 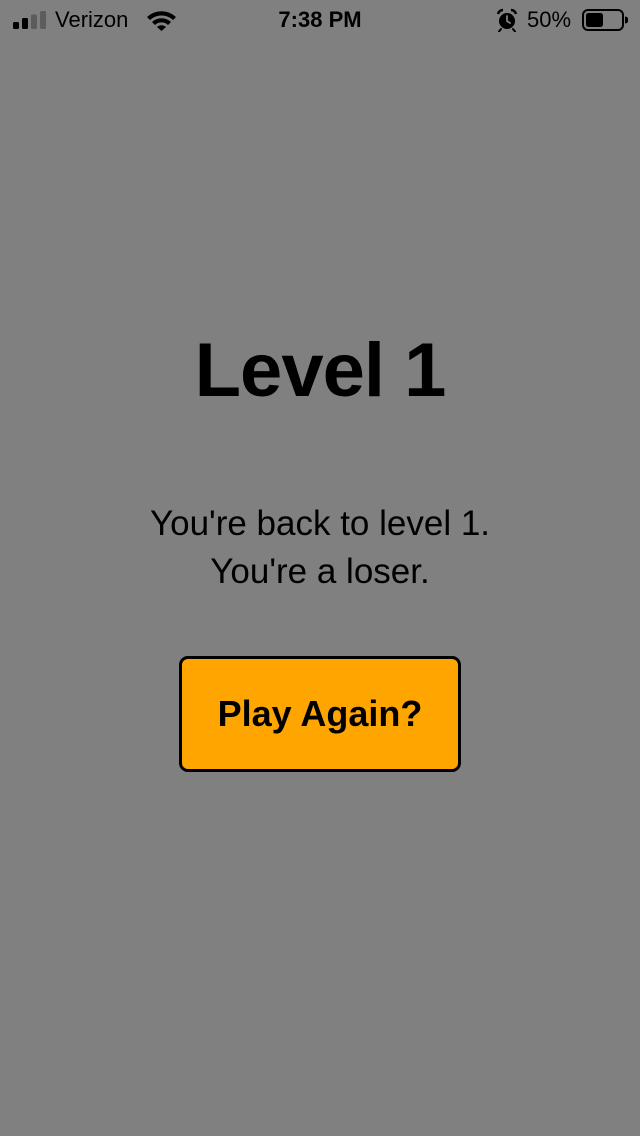 What do you see at coordinates (320, 548) in the screenshot?
I see `result-message: You're back to level 1. You're a loser.` at bounding box center [320, 548].